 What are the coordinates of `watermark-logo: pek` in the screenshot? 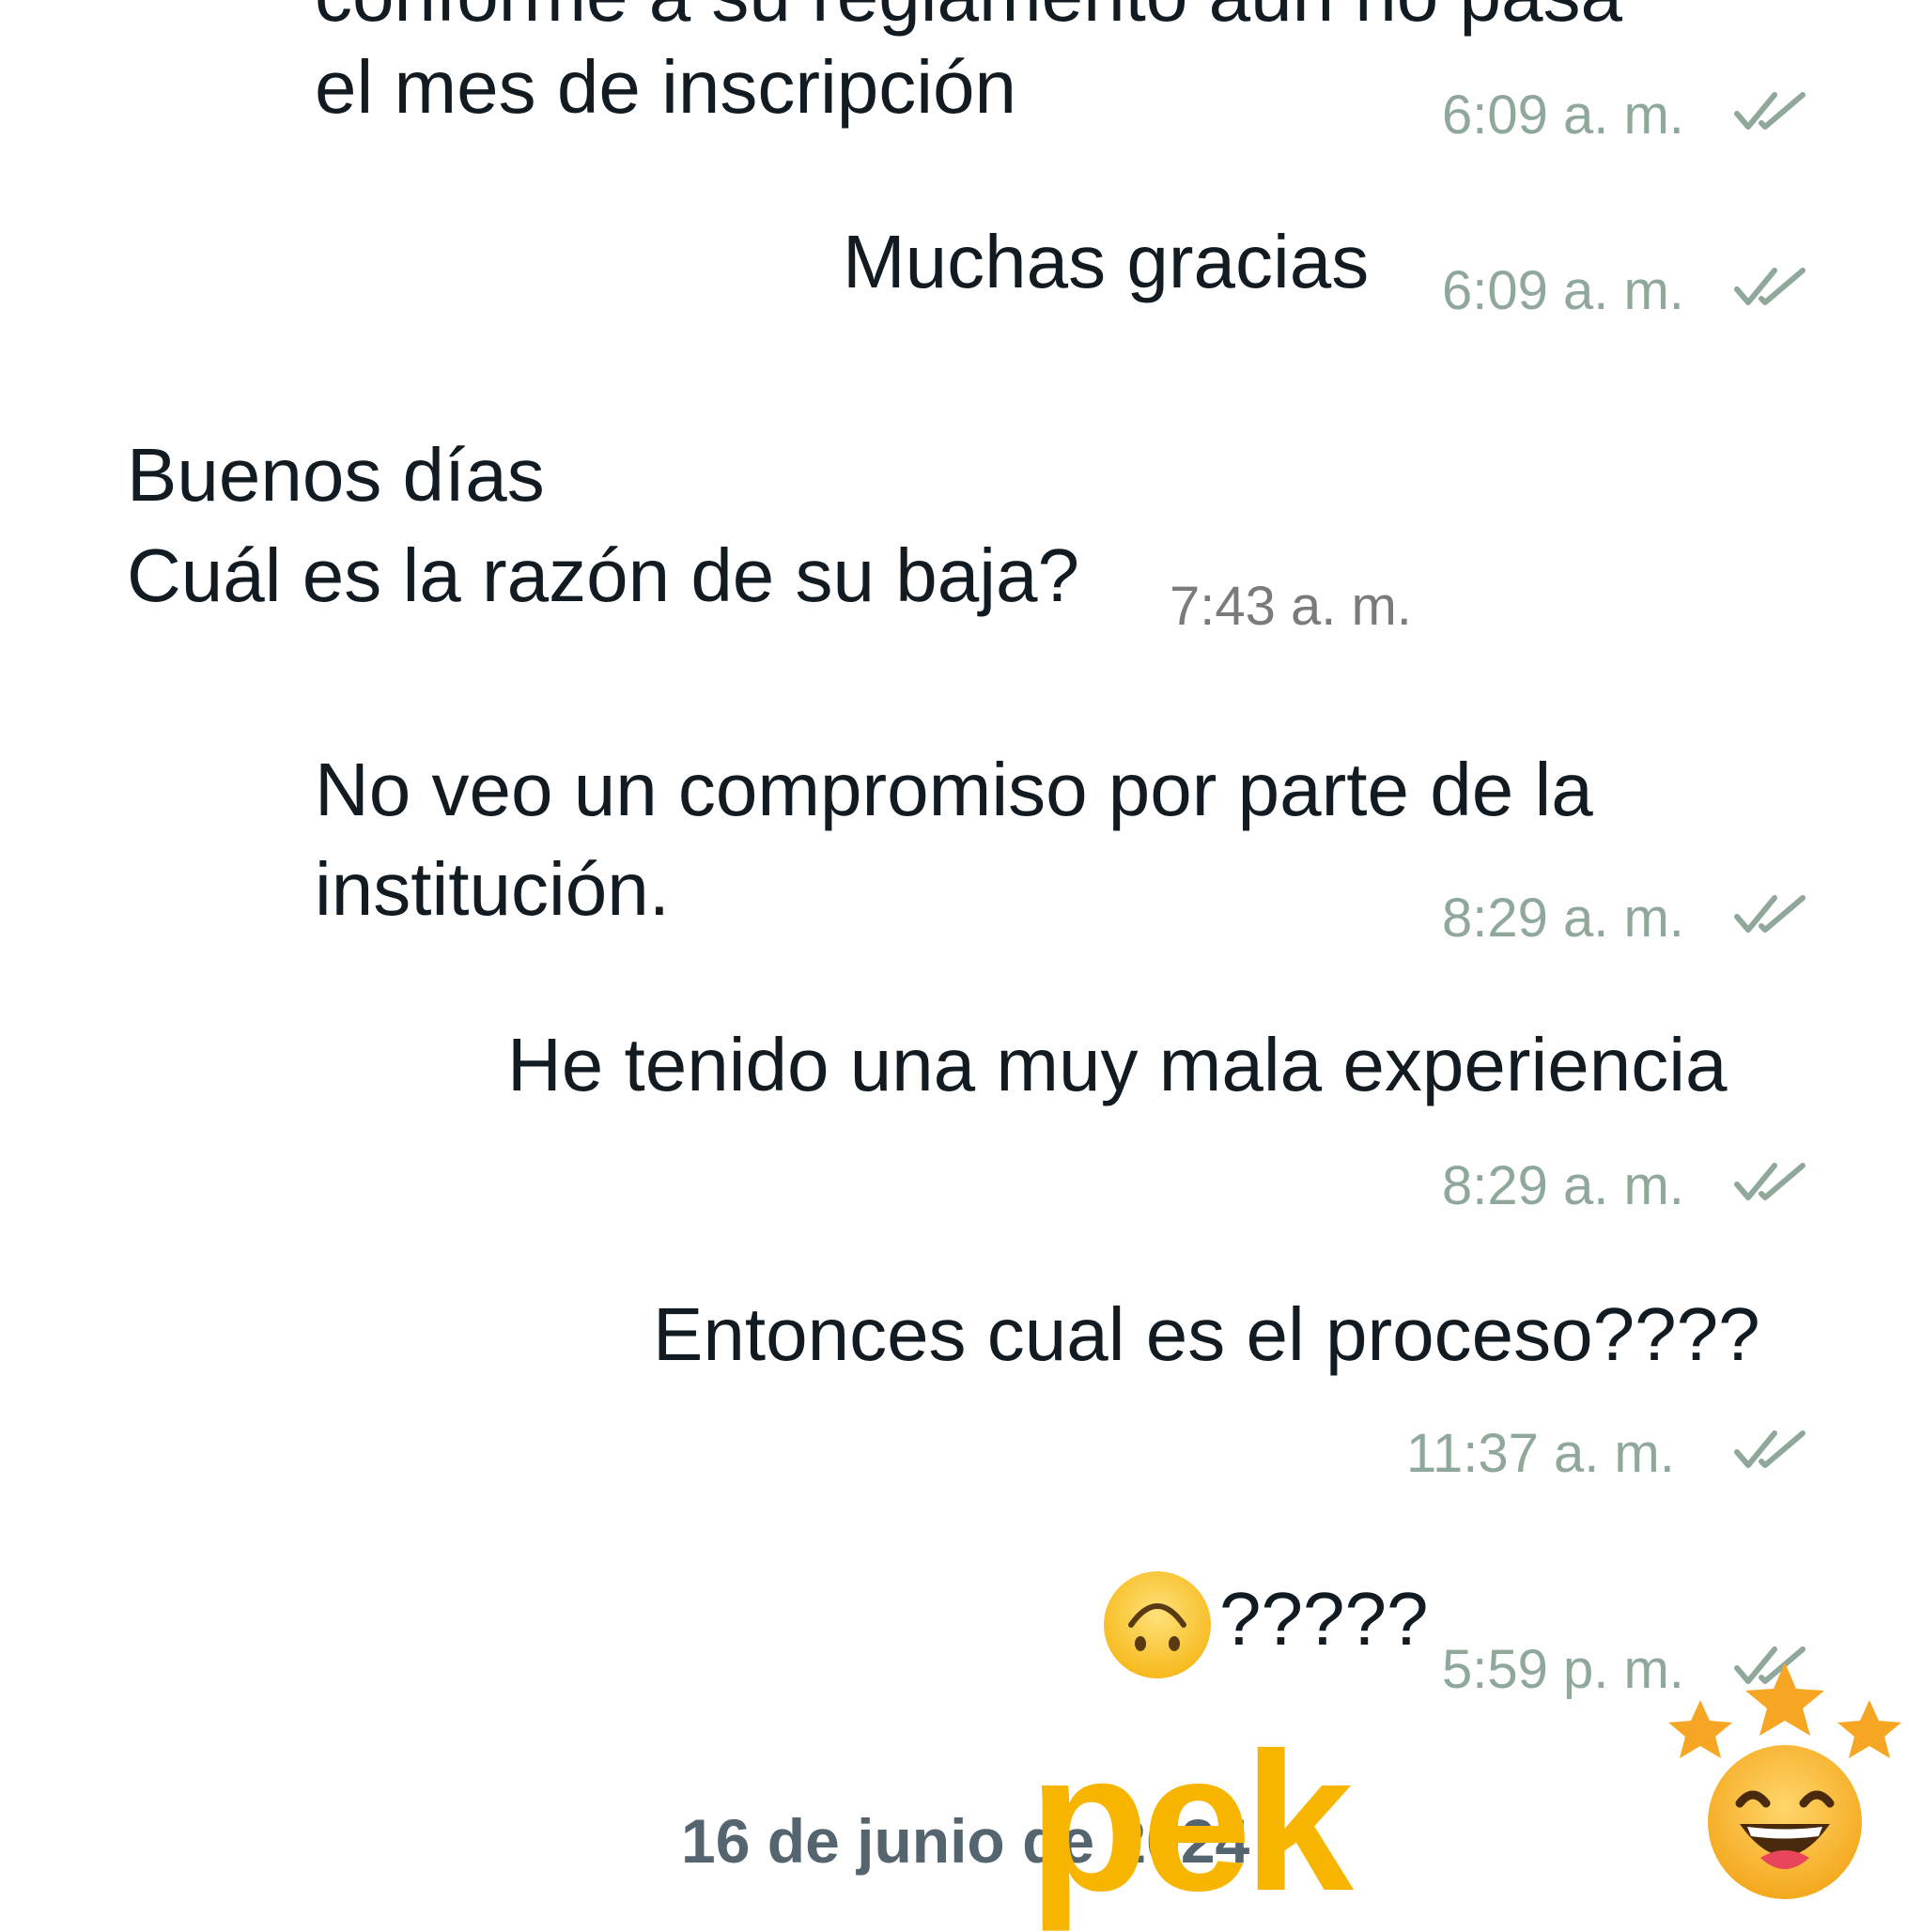 It's located at (1191, 1821).